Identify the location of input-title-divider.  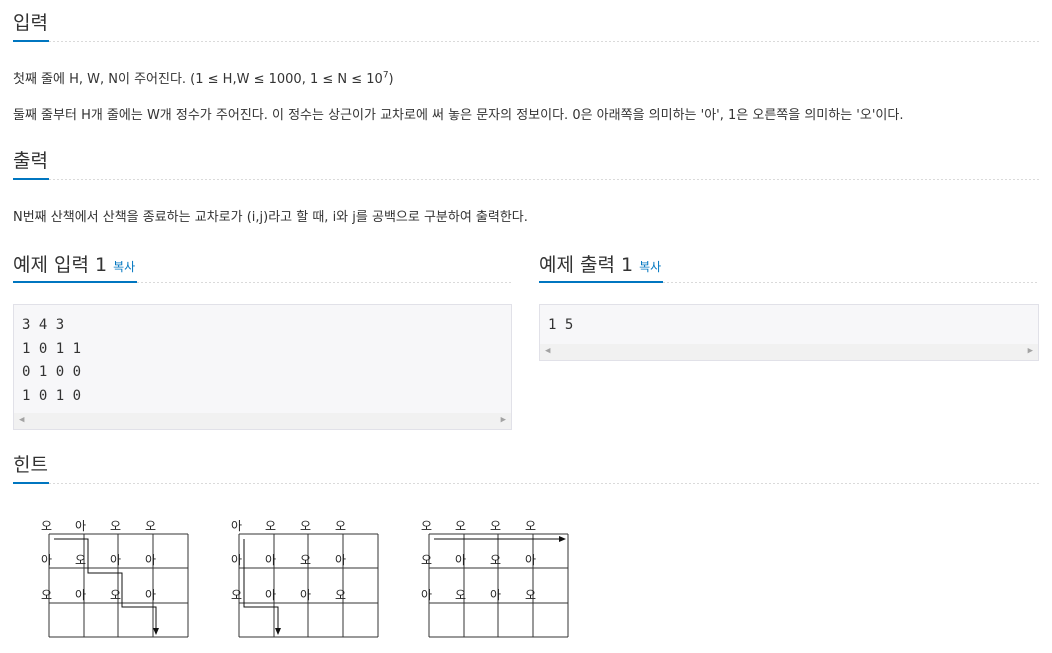
(526, 41).